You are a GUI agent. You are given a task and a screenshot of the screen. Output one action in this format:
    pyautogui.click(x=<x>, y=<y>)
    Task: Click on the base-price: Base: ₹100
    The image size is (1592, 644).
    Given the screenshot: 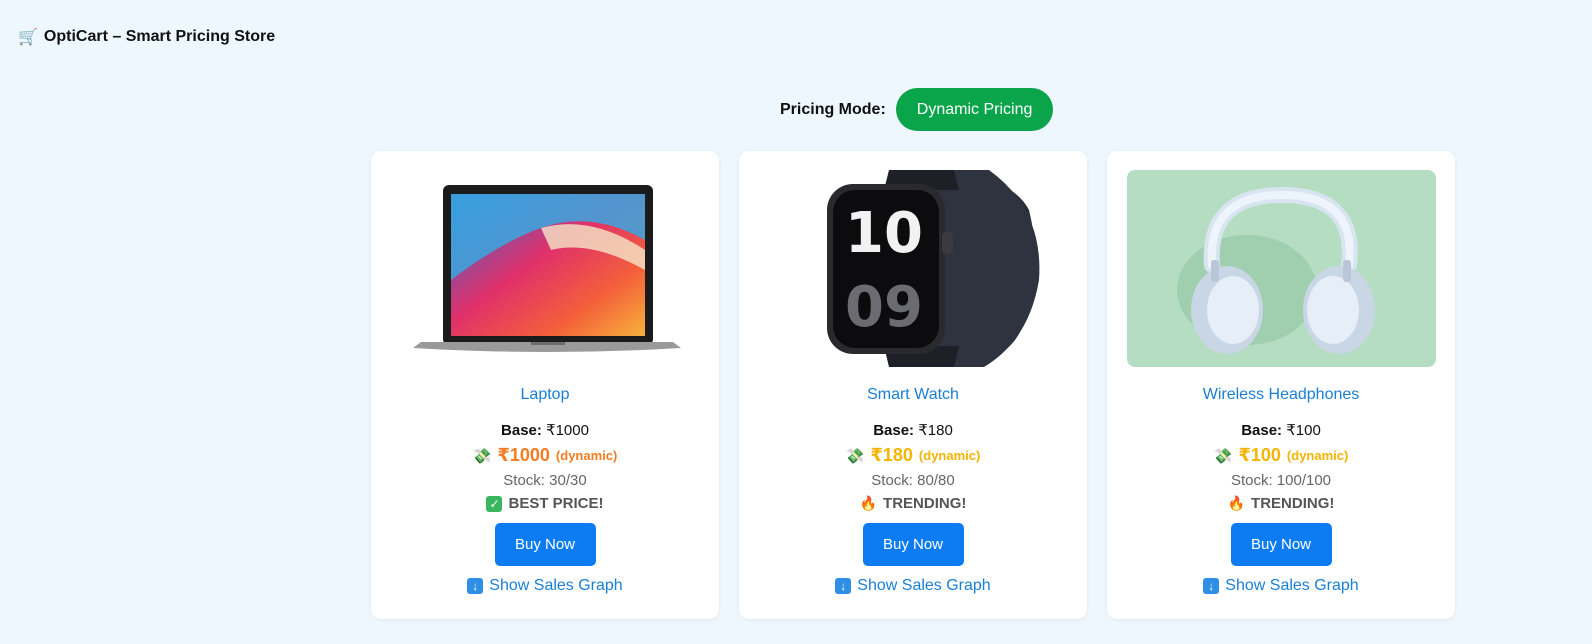 What is the action you would take?
    pyautogui.click(x=1281, y=430)
    